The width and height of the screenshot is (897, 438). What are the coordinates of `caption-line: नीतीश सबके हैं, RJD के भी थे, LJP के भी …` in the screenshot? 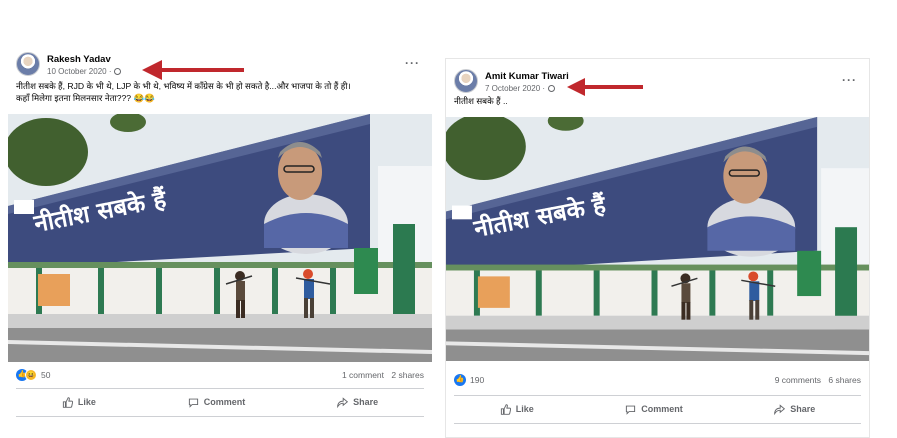 It's located at (183, 86).